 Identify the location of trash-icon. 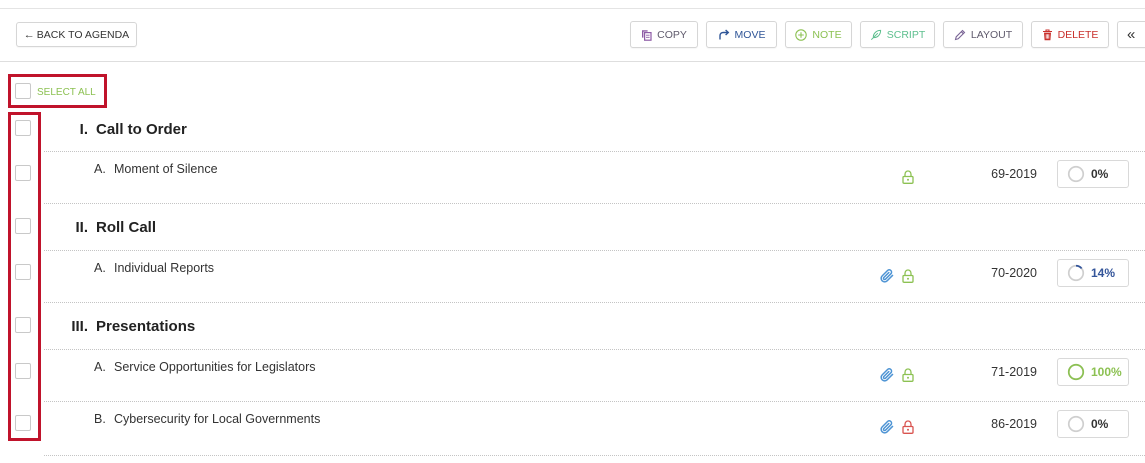
(1047, 34).